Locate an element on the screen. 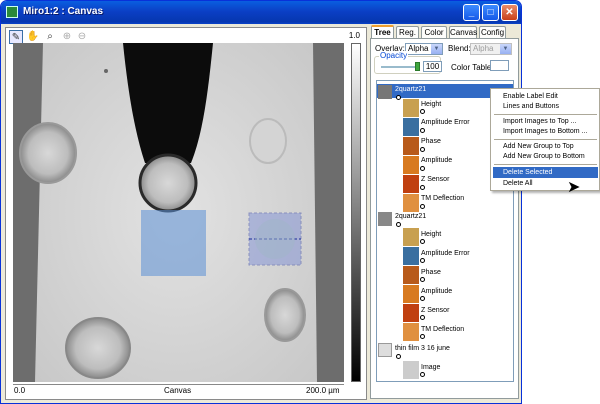 The height and width of the screenshot is (404, 600). color-table-label: Color Table: is located at coordinates (472, 67).